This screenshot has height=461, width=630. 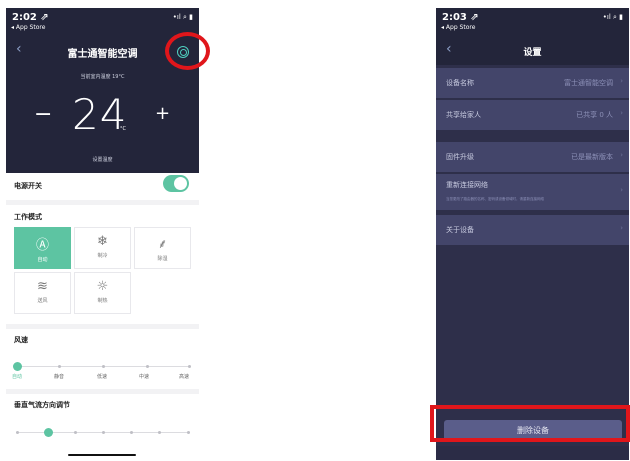 I want to click on mode-label: 自动, so click(x=42, y=260).